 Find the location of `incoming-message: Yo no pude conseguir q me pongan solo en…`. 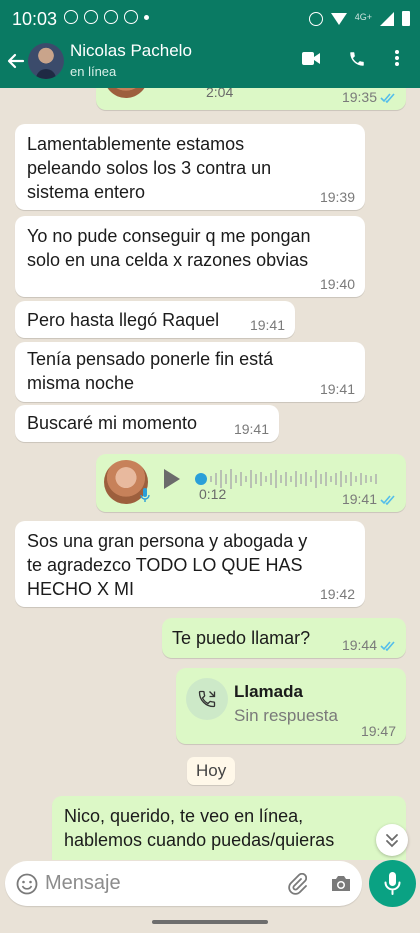

incoming-message: Yo no pude conseguir q me pongan solo en… is located at coordinates (190, 256).